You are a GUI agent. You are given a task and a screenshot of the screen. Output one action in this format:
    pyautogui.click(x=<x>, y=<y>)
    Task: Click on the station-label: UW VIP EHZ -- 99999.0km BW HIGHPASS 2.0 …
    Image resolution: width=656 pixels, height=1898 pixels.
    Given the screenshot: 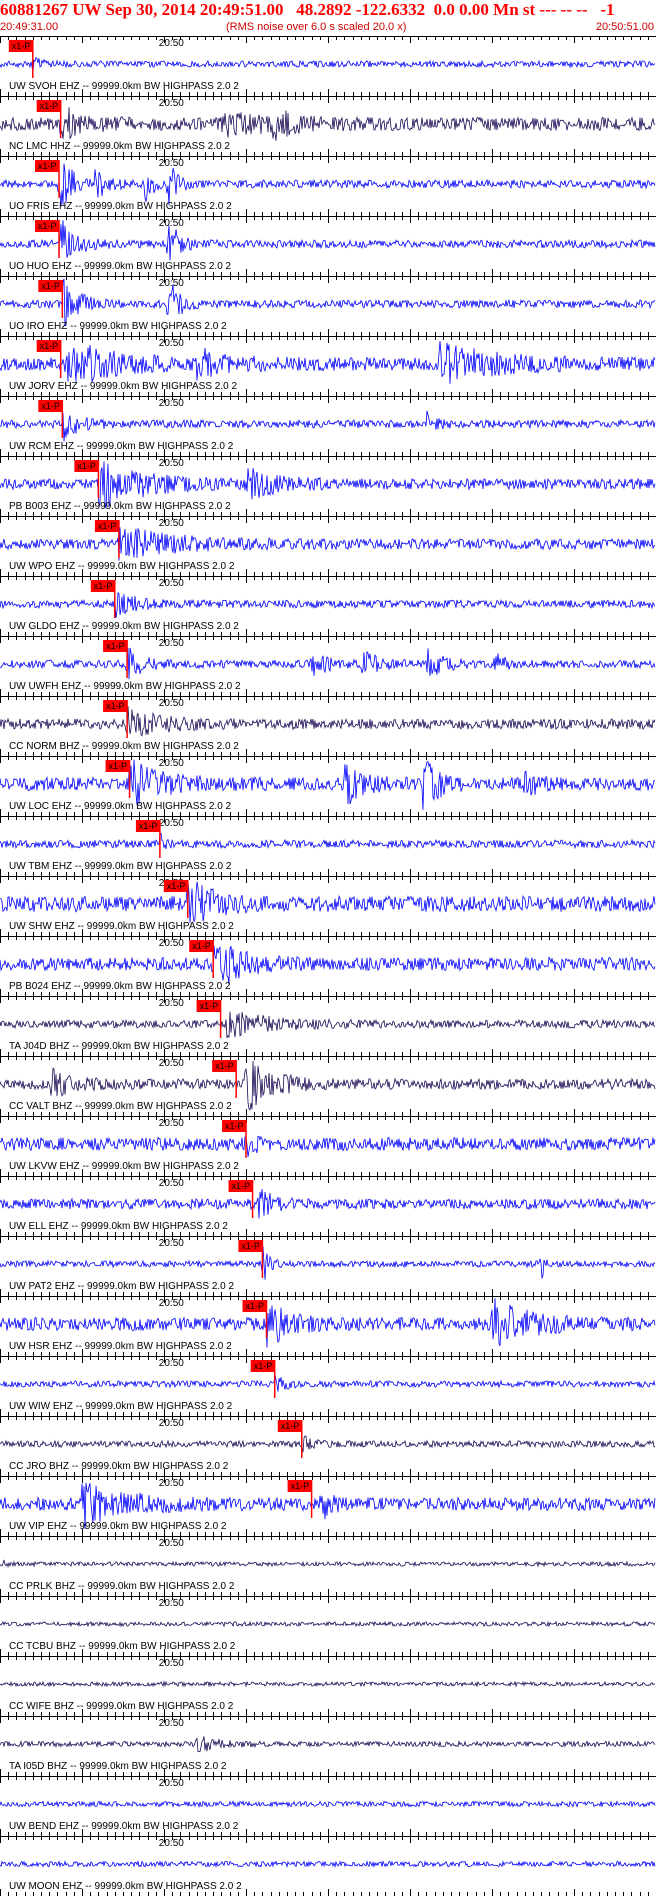 What is the action you would take?
    pyautogui.click(x=118, y=1526)
    